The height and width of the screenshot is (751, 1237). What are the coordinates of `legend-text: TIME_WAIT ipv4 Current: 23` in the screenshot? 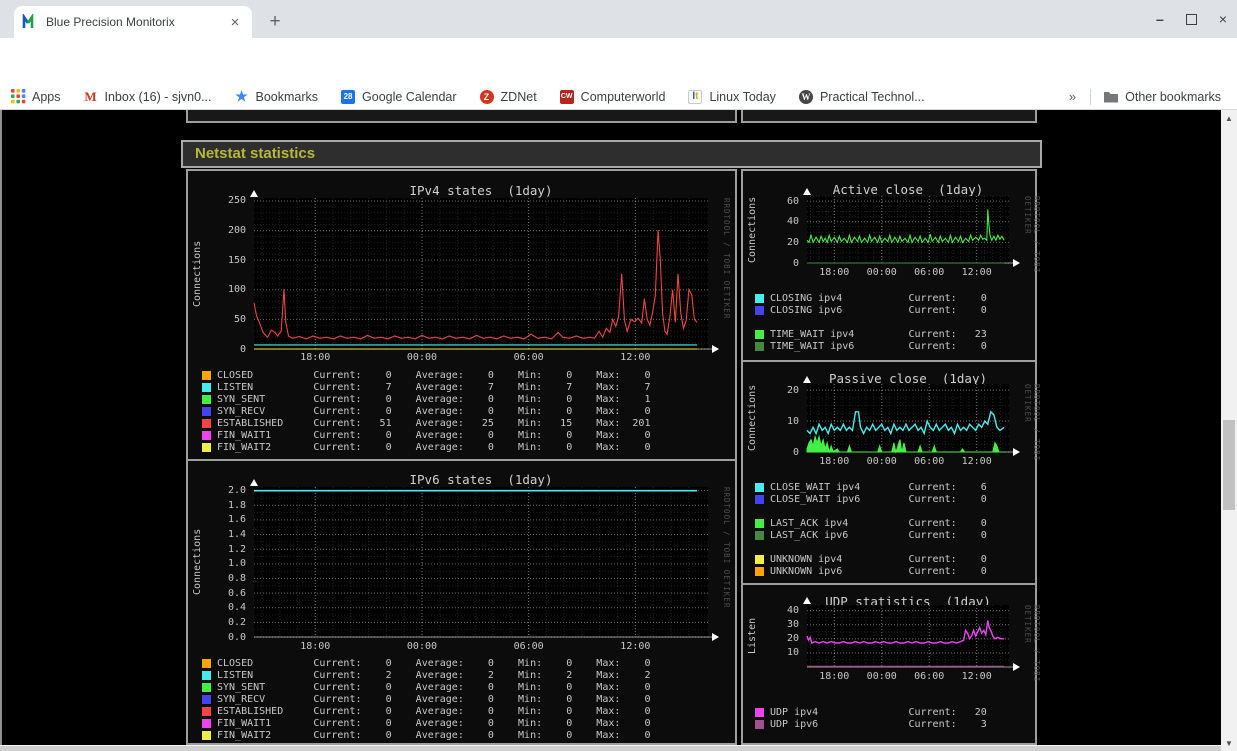 It's located at (878, 334).